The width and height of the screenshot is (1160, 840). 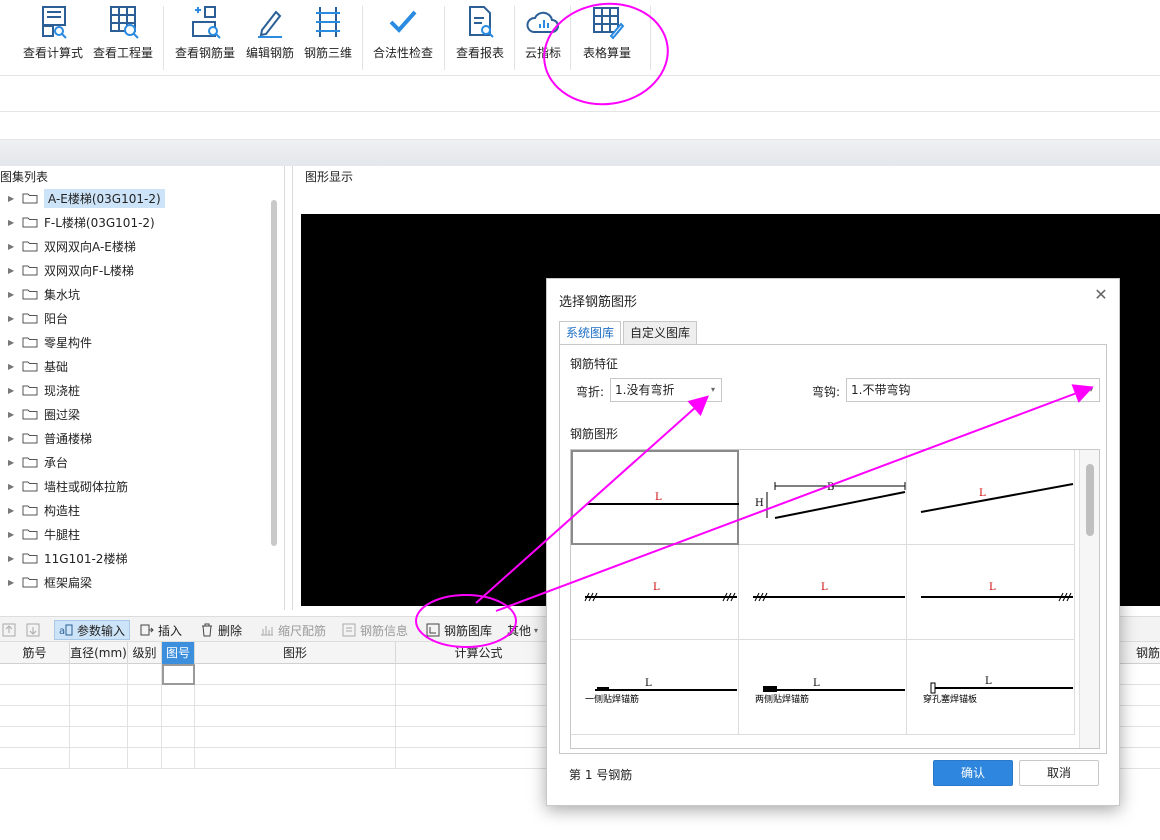 What do you see at coordinates (135, 486) in the screenshot?
I see `tree-item: ▶ 墙柱或砌体拉筋` at bounding box center [135, 486].